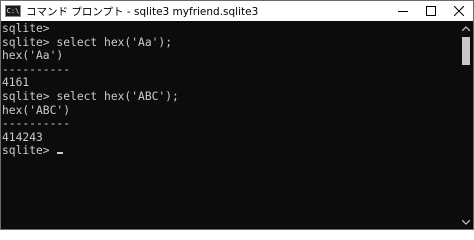 This screenshot has width=474, height=240. Describe the element at coordinates (33, 56) in the screenshot. I see `console-line: hex('Aa')` at that location.